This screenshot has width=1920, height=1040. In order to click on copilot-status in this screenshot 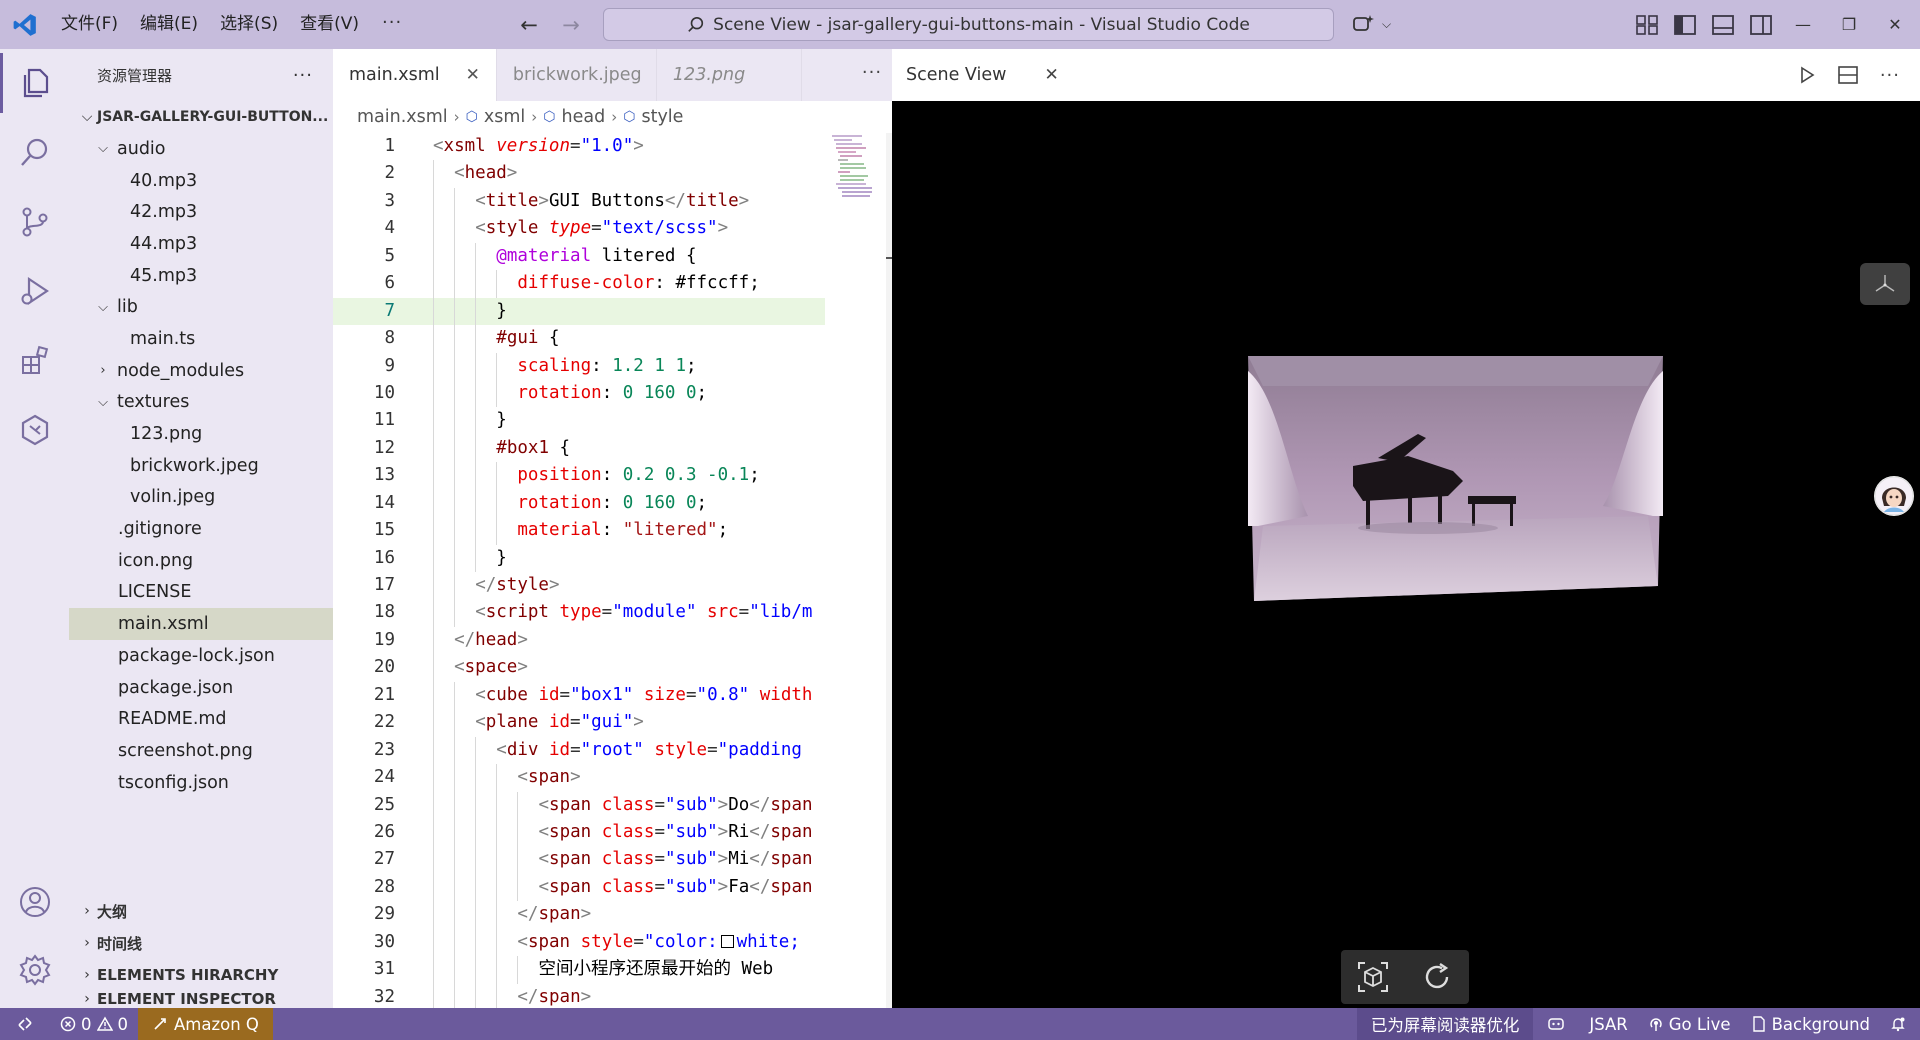, I will do `click(1556, 1024)`.